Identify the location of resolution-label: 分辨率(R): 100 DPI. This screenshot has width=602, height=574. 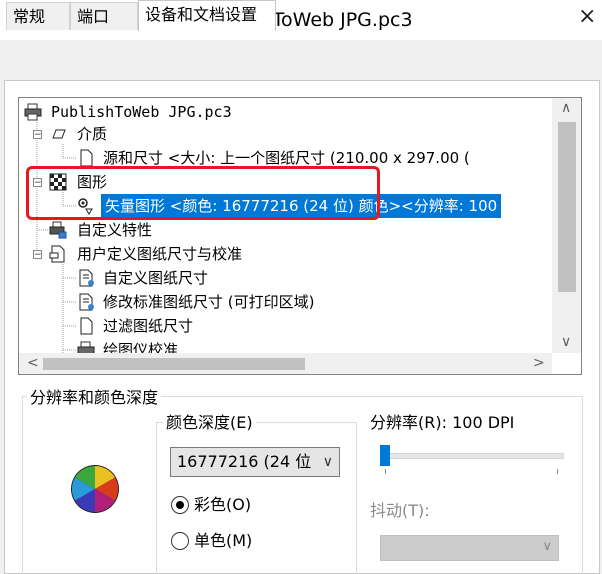
(442, 422).